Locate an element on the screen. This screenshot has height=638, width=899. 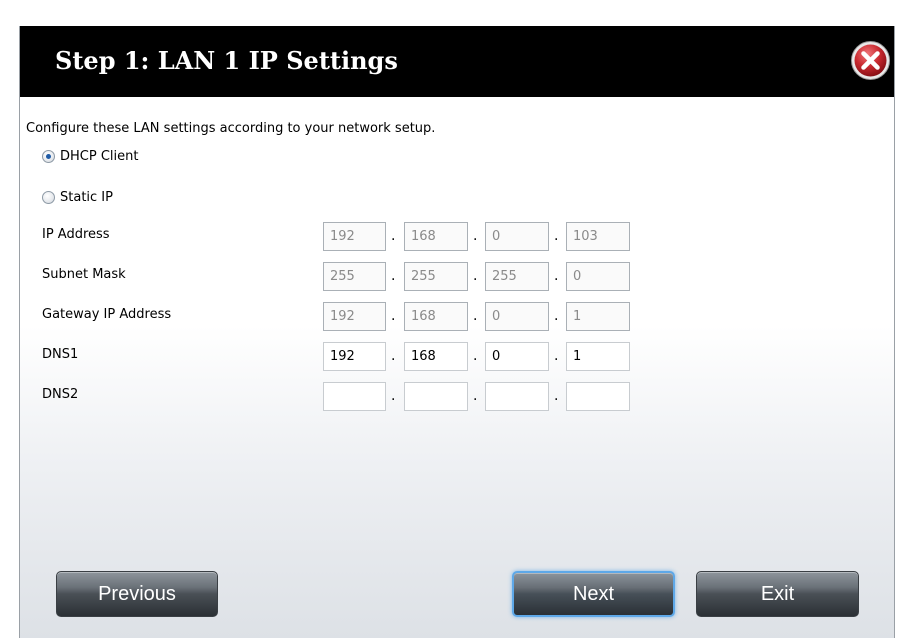
gateway-ip-label: Gateway IP Address is located at coordinates (107, 314).